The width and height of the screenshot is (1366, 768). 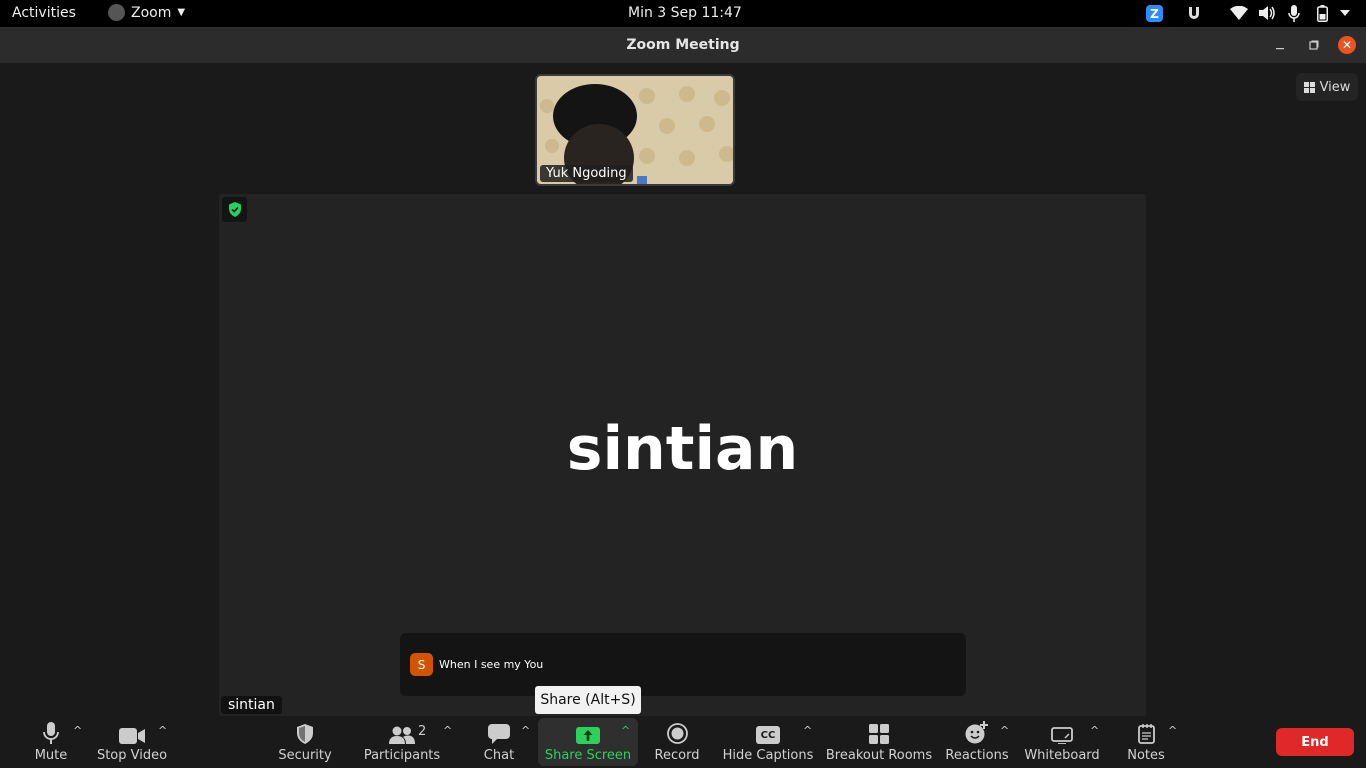 I want to click on app-menu-label: Zoom, so click(x=151, y=12).